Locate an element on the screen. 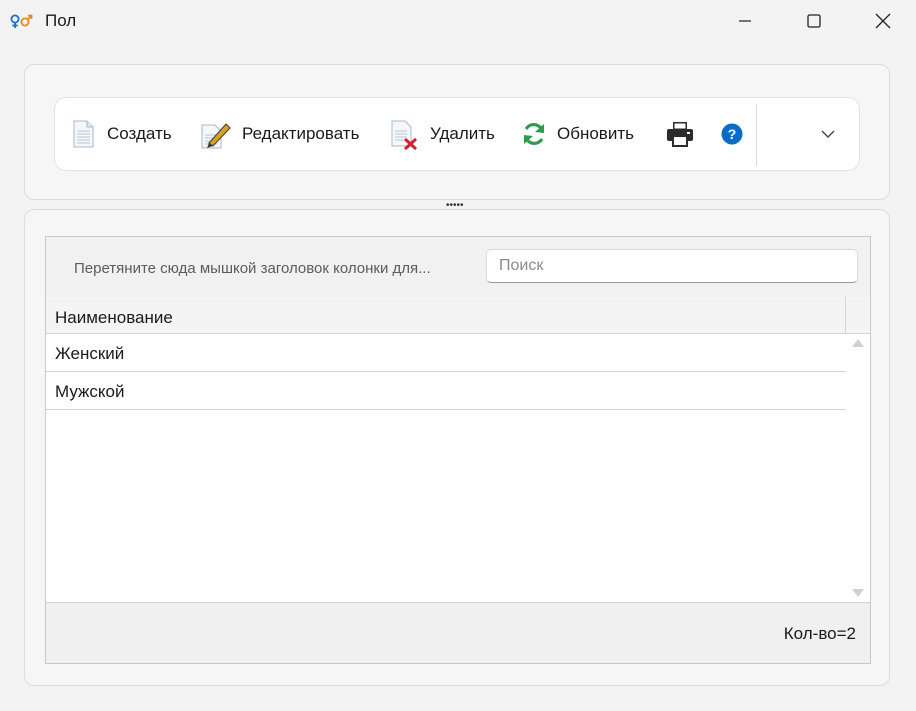 This screenshot has width=916, height=711. search-input is located at coordinates (672, 266).